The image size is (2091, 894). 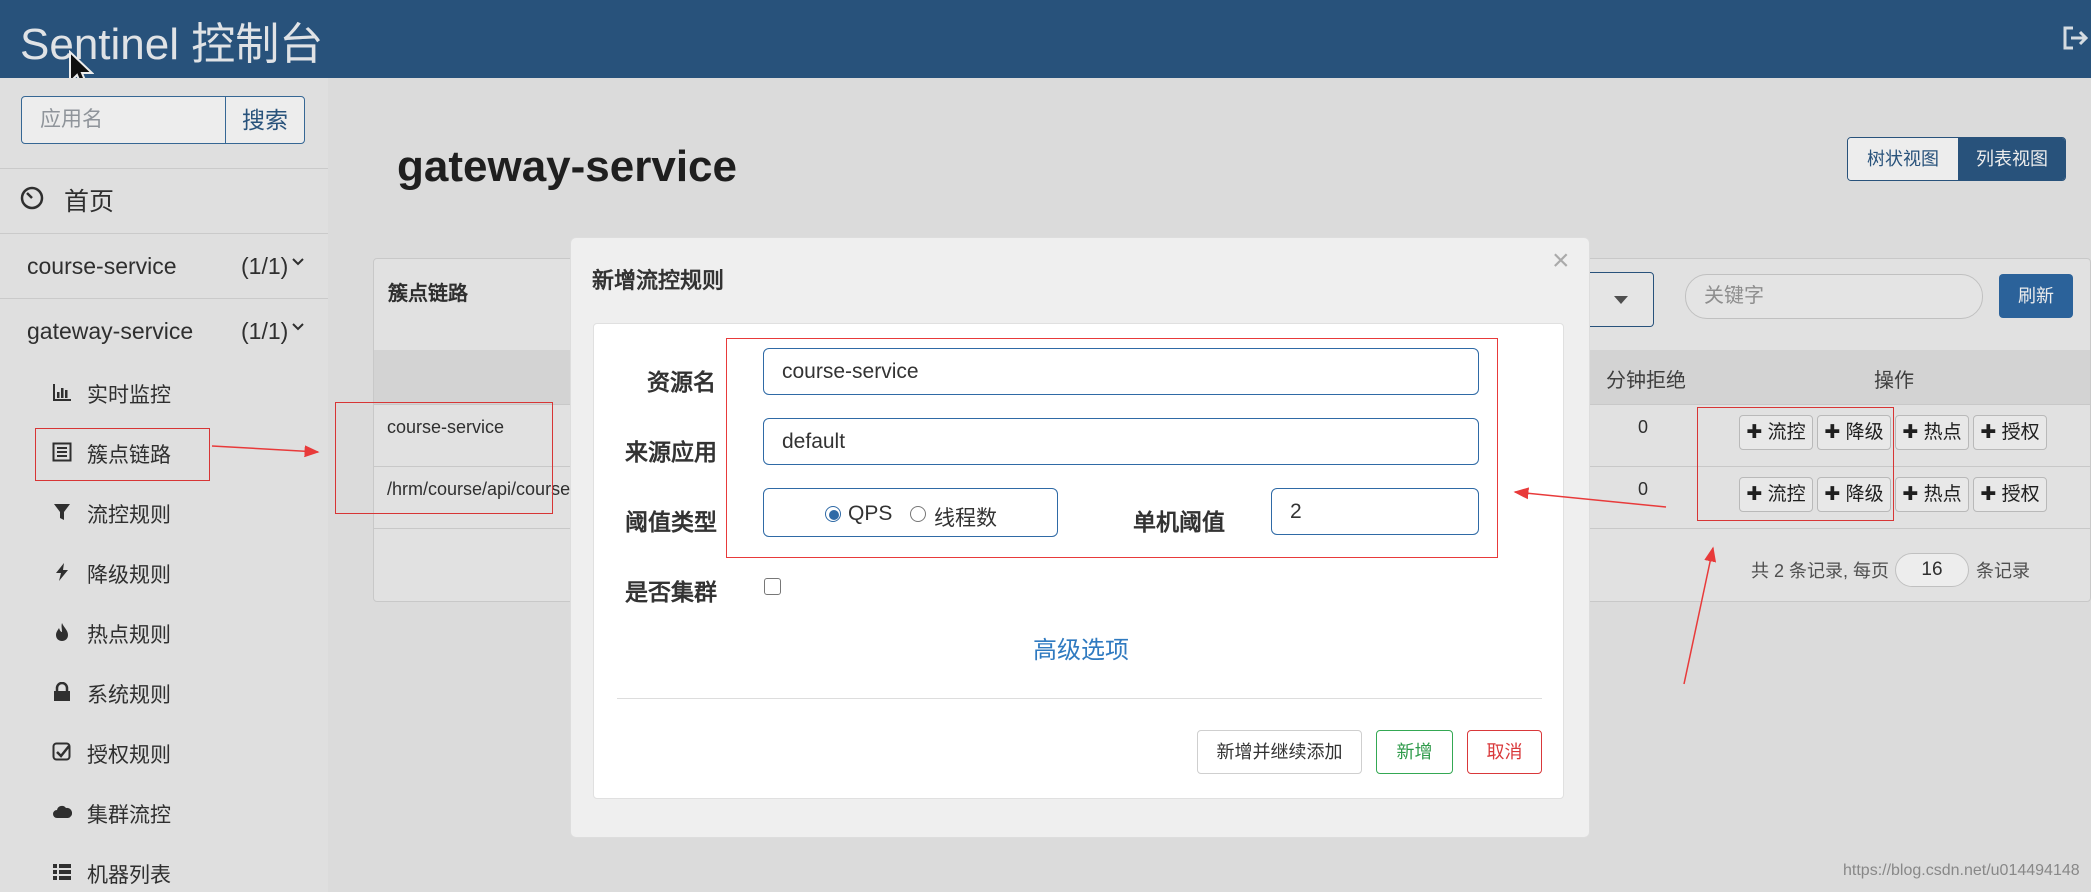 What do you see at coordinates (772, 586) in the screenshot?
I see `cluster-mode-checkbox` at bounding box center [772, 586].